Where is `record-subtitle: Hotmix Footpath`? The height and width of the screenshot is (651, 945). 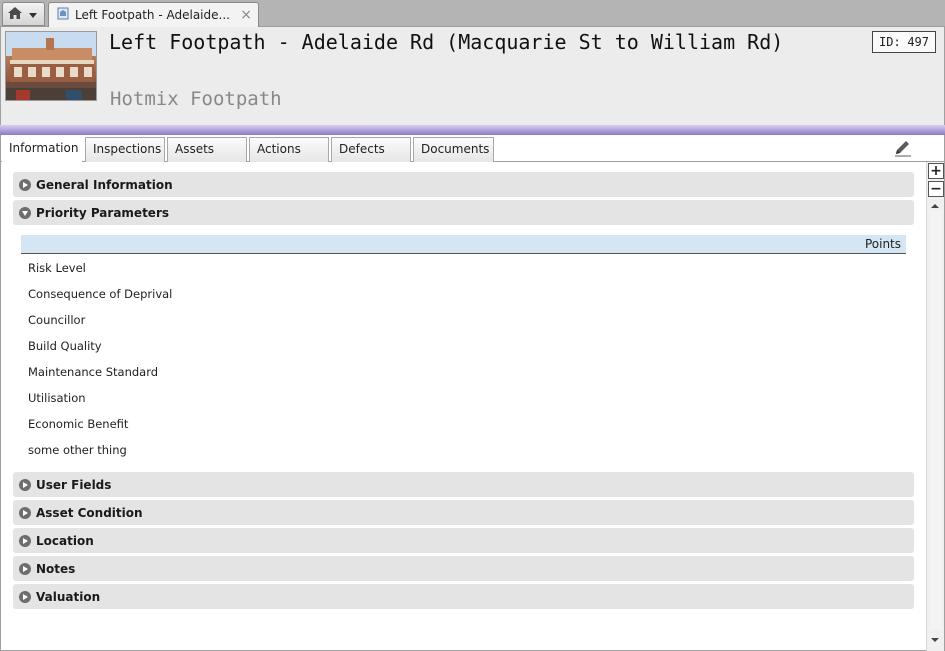
record-subtitle: Hotmix Footpath is located at coordinates (196, 99).